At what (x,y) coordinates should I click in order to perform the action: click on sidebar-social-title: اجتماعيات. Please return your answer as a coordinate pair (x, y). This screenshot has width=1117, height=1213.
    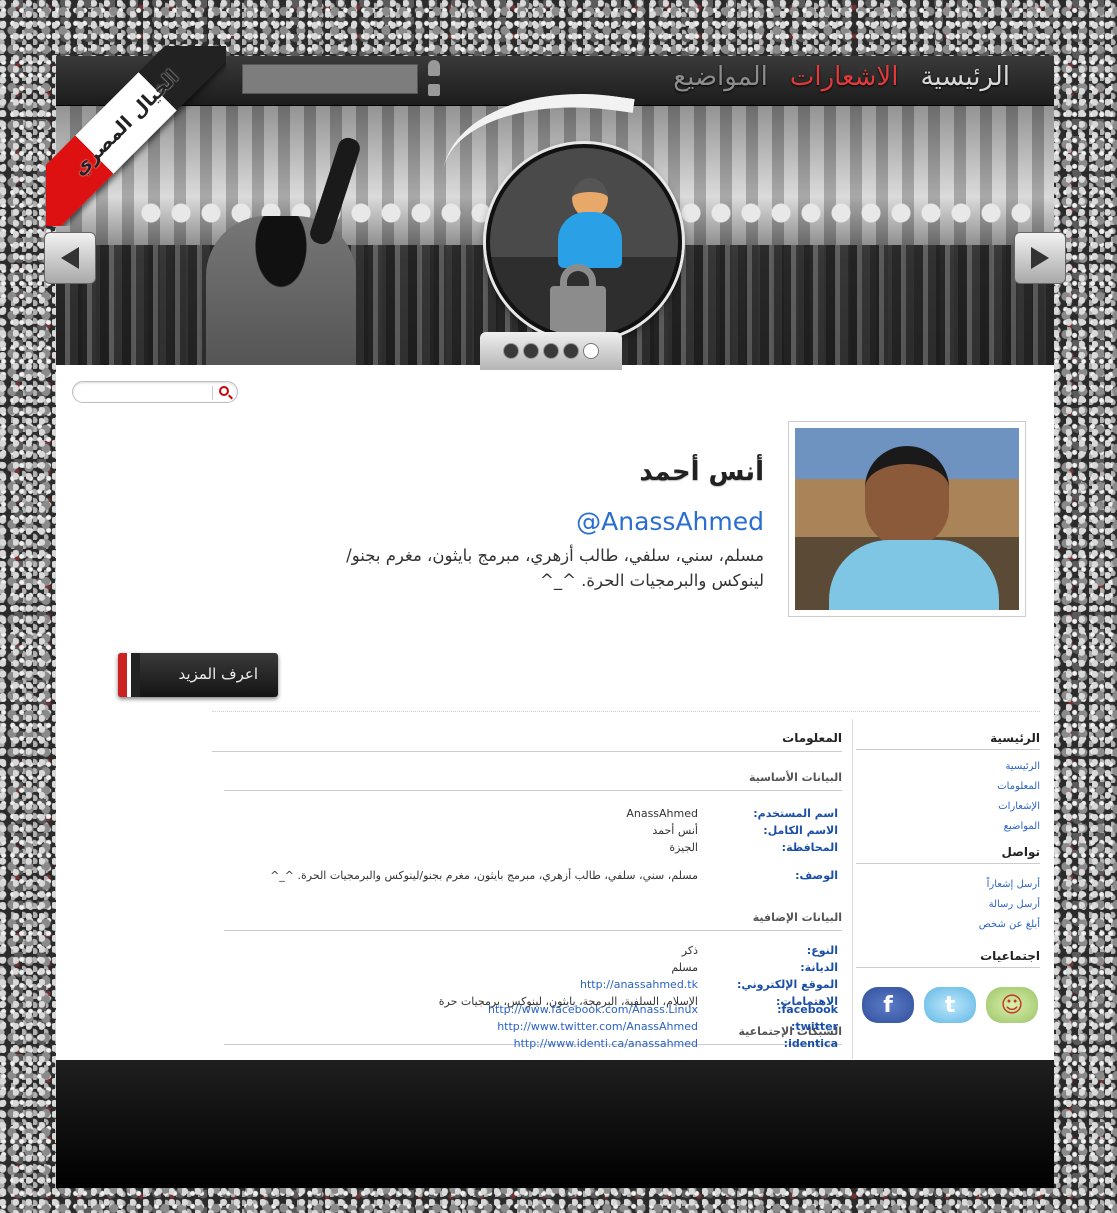
    Looking at the image, I should click on (948, 958).